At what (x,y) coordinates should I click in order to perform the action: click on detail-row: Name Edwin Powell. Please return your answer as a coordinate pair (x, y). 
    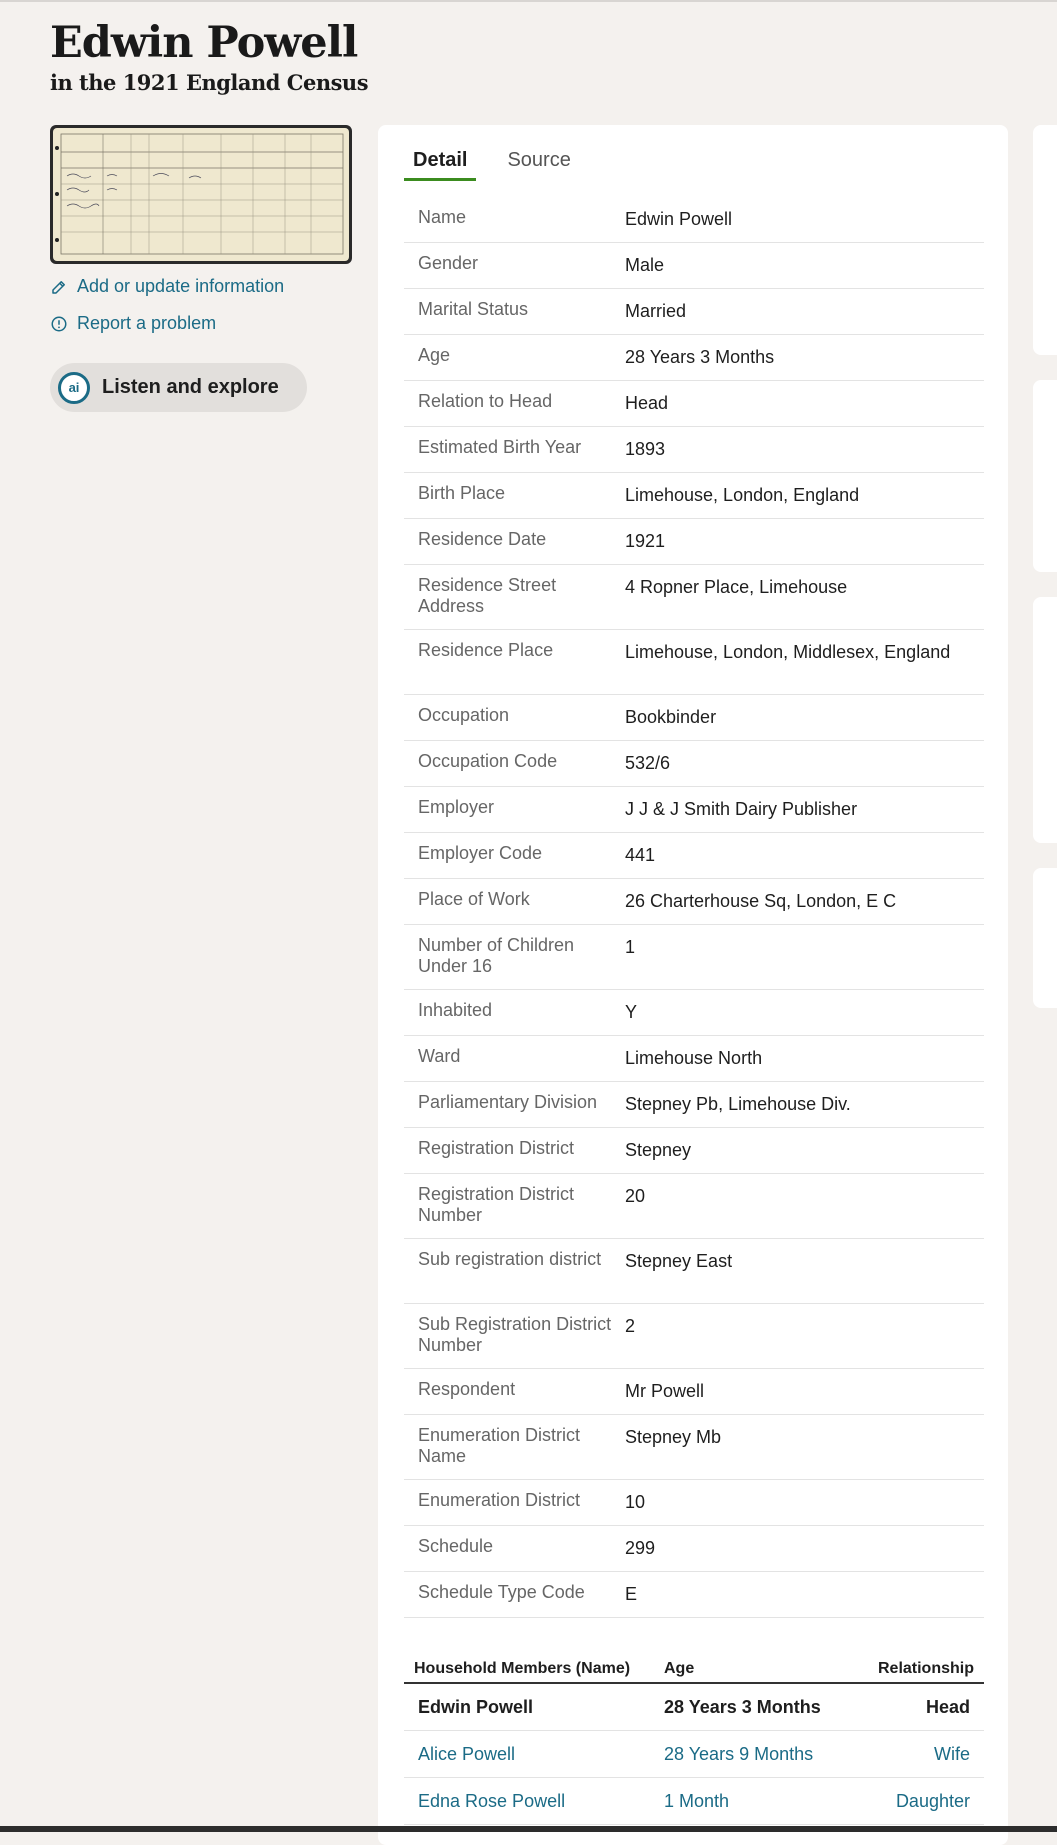
    Looking at the image, I should click on (694, 220).